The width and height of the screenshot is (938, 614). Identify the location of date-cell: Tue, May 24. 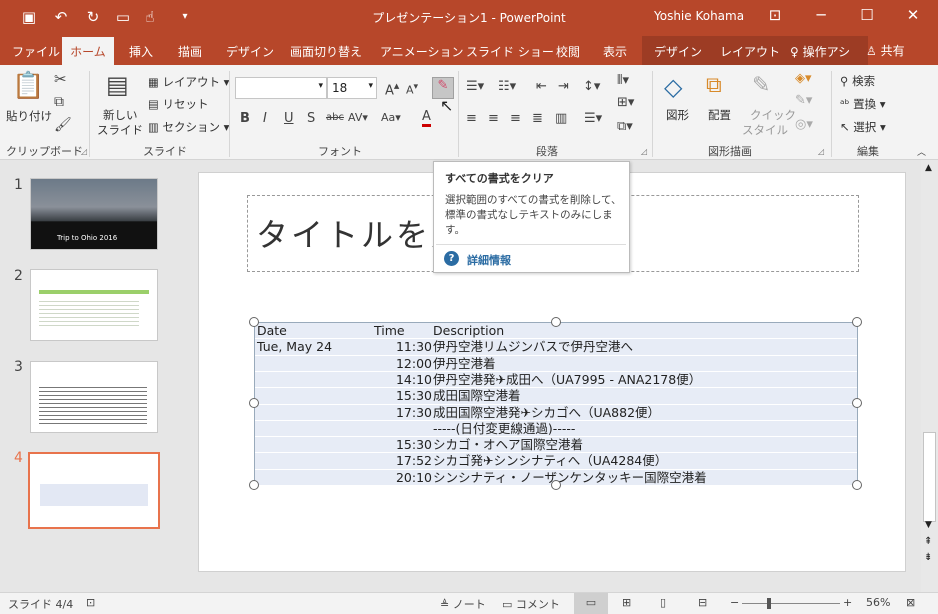
(294, 347).